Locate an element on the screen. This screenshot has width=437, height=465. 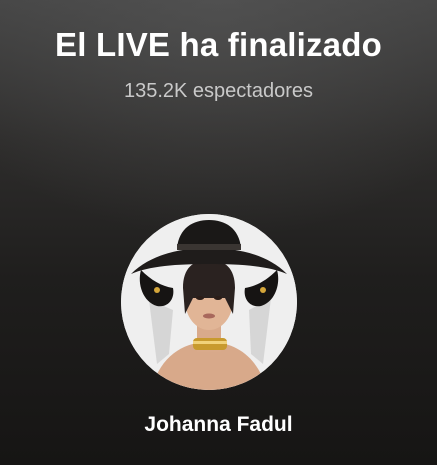
viewer-count: 135.2K espectadores is located at coordinates (218, 91).